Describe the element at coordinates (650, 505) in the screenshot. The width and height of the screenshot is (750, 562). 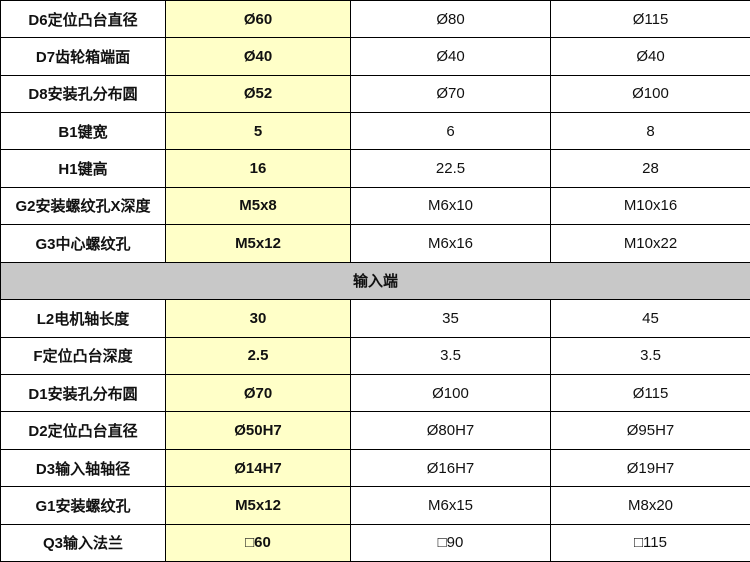
I see `cell-col-c: M8x20` at that location.